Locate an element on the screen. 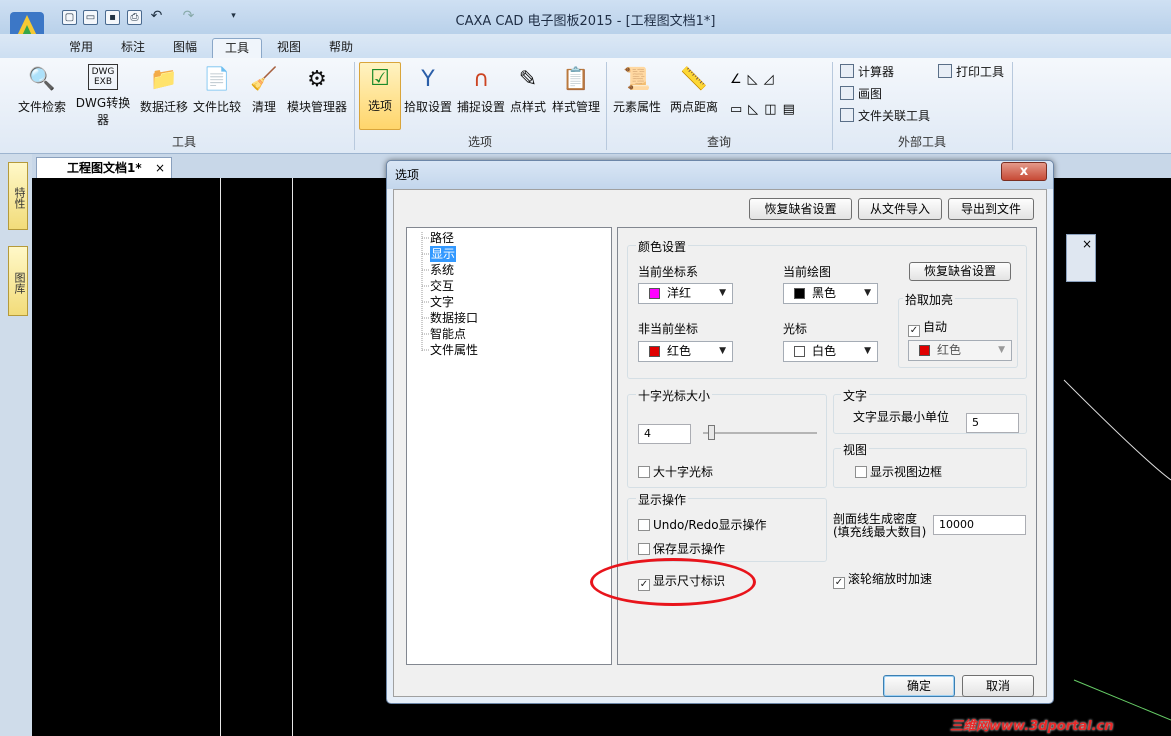 This screenshot has height=736, width=1171. tree-item-smart-point: 智能点 is located at coordinates (448, 334).